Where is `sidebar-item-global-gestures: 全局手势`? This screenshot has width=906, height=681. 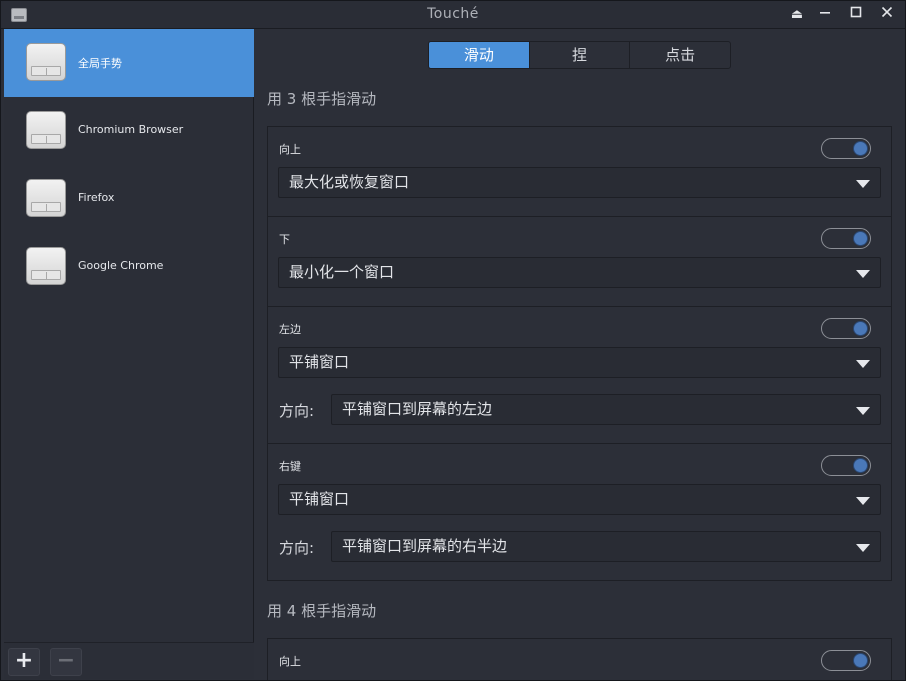
sidebar-item-global-gestures: 全局手势 is located at coordinates (129, 63).